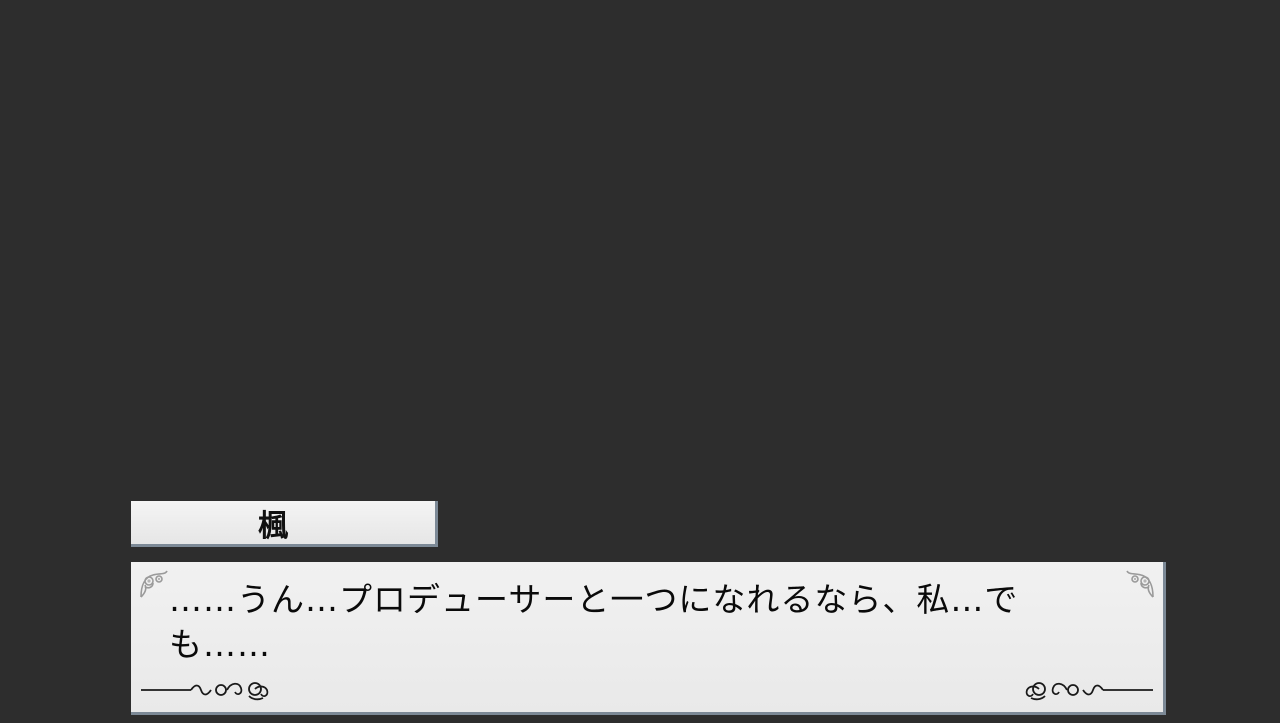 Image resolution: width=1280 pixels, height=723 pixels. I want to click on speaker-name: 楓, so click(273, 526).